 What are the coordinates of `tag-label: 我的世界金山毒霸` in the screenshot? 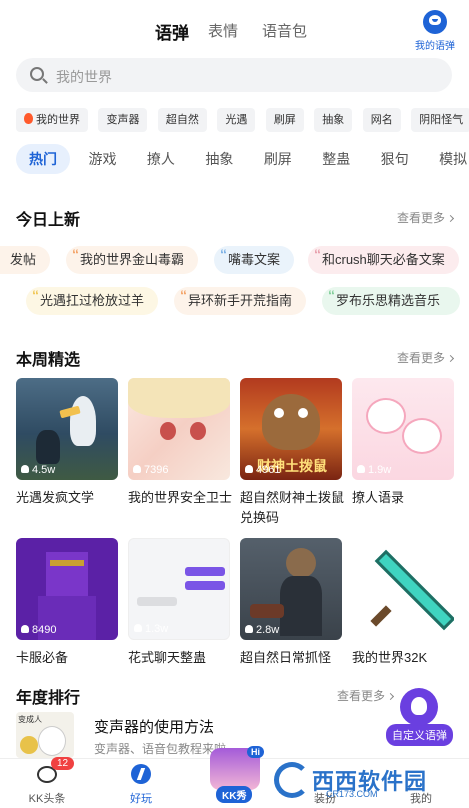 It's located at (132, 259).